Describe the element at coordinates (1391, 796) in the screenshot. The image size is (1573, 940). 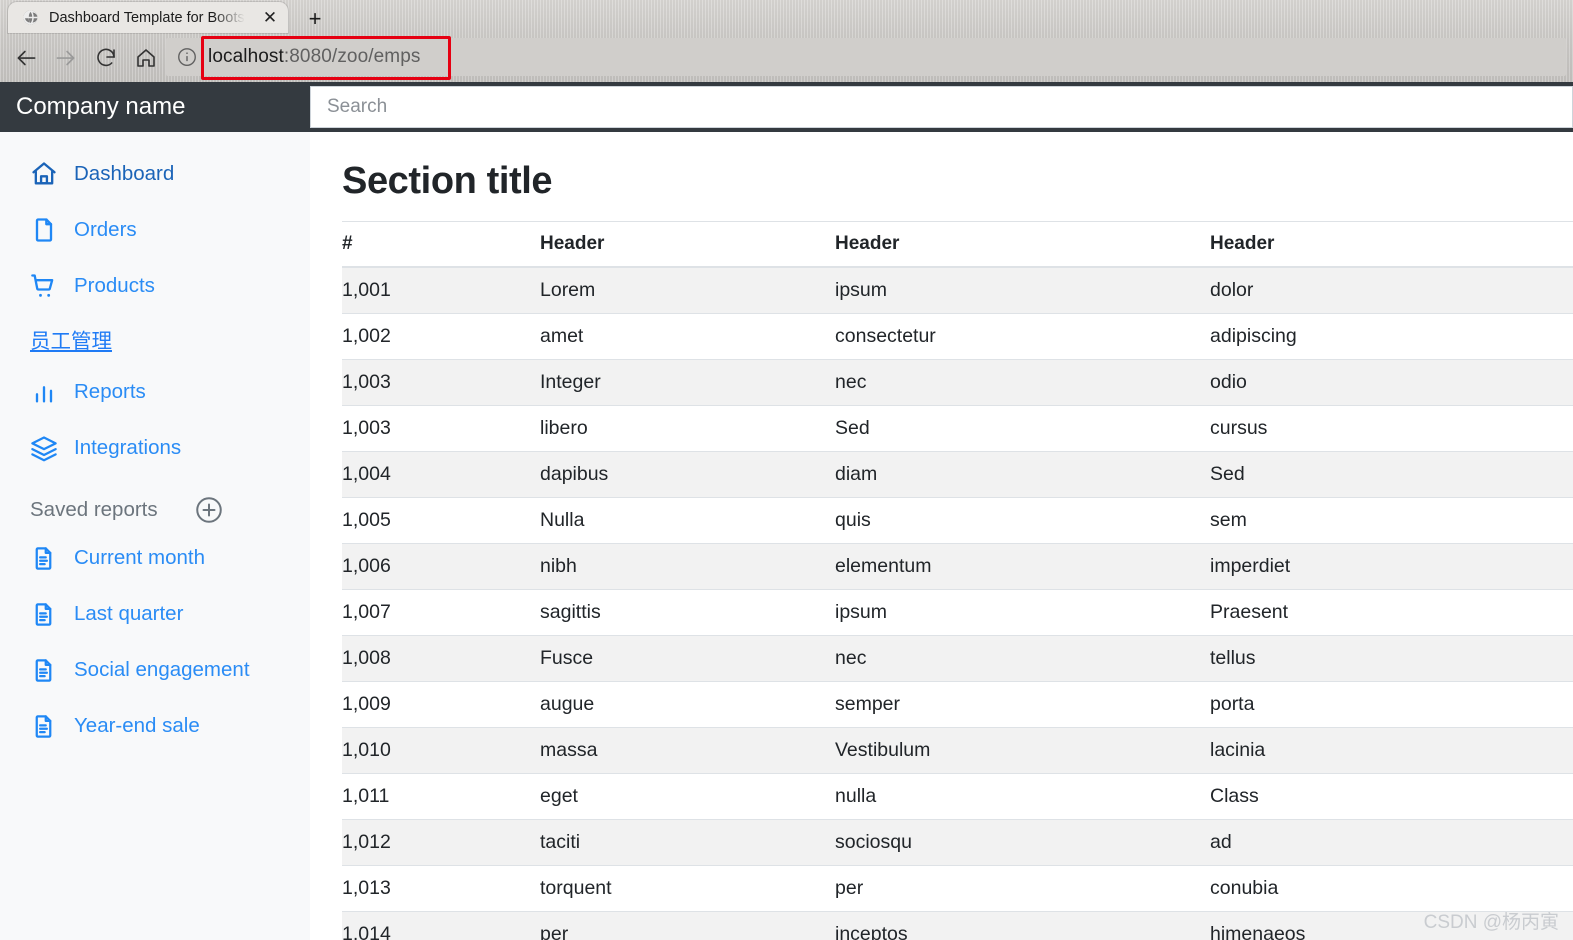
I see `table-cell: Class` at that location.